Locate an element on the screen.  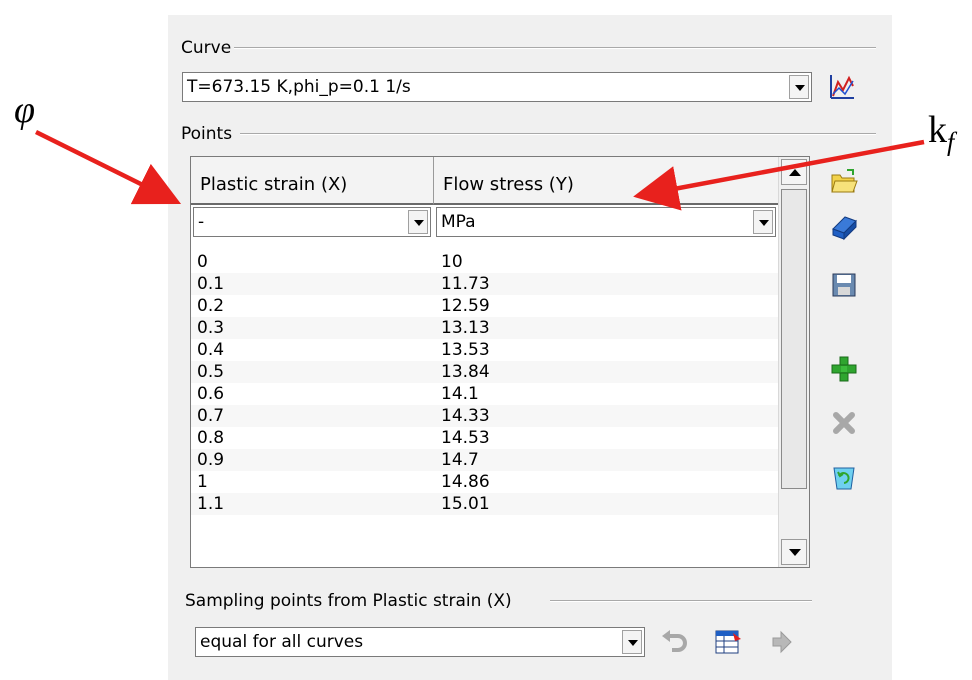
annotation-arrows is located at coordinates (479, 170).